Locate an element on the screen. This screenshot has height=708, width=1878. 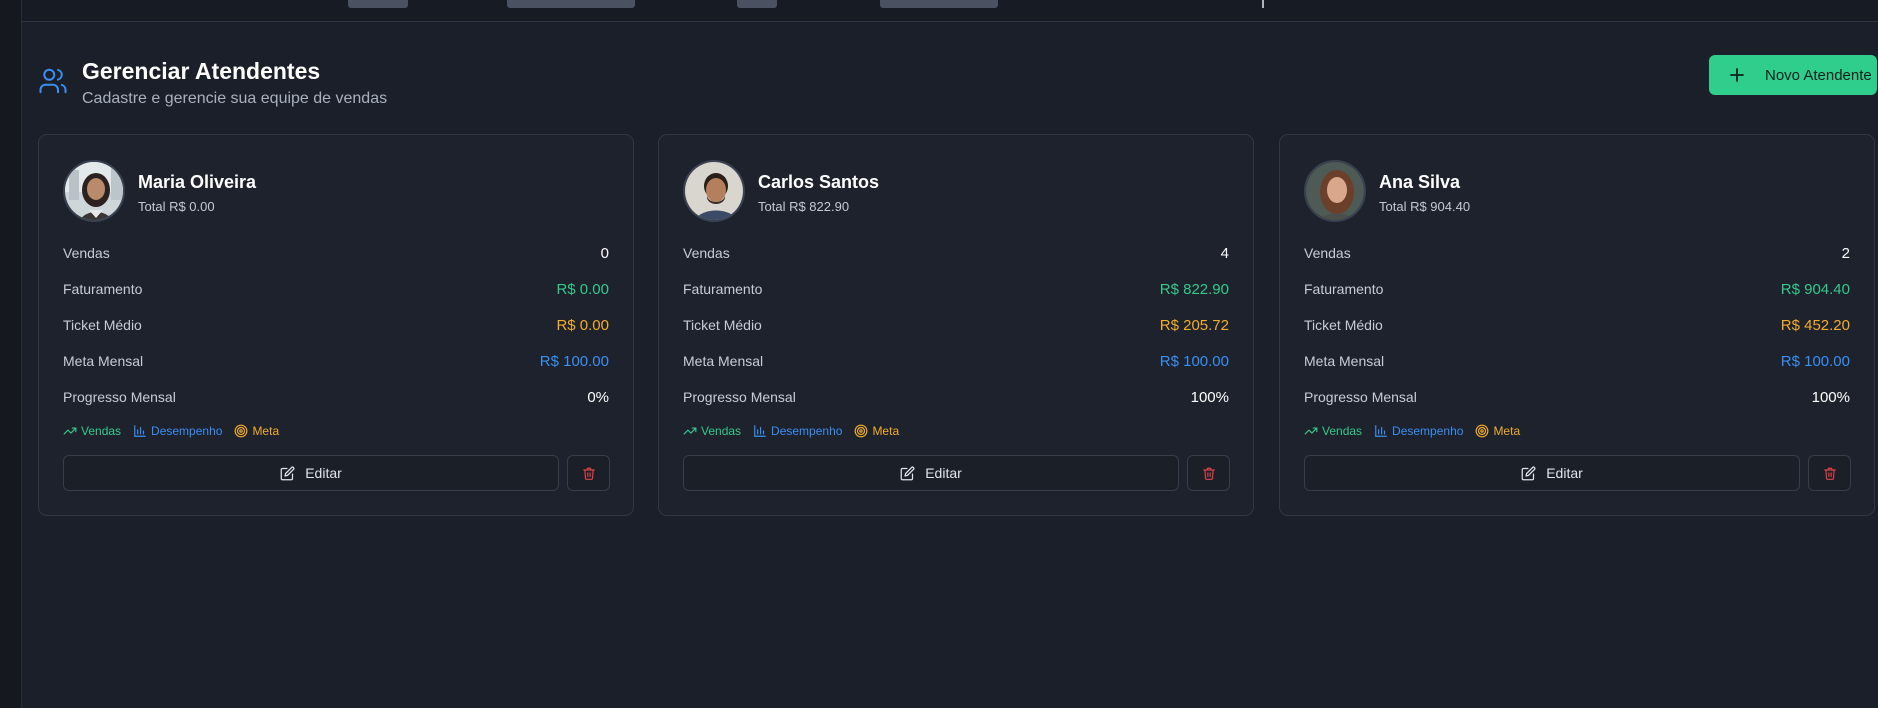
stat-row-ticket: Ticket Médio R$ 0.00 is located at coordinates (336, 325).